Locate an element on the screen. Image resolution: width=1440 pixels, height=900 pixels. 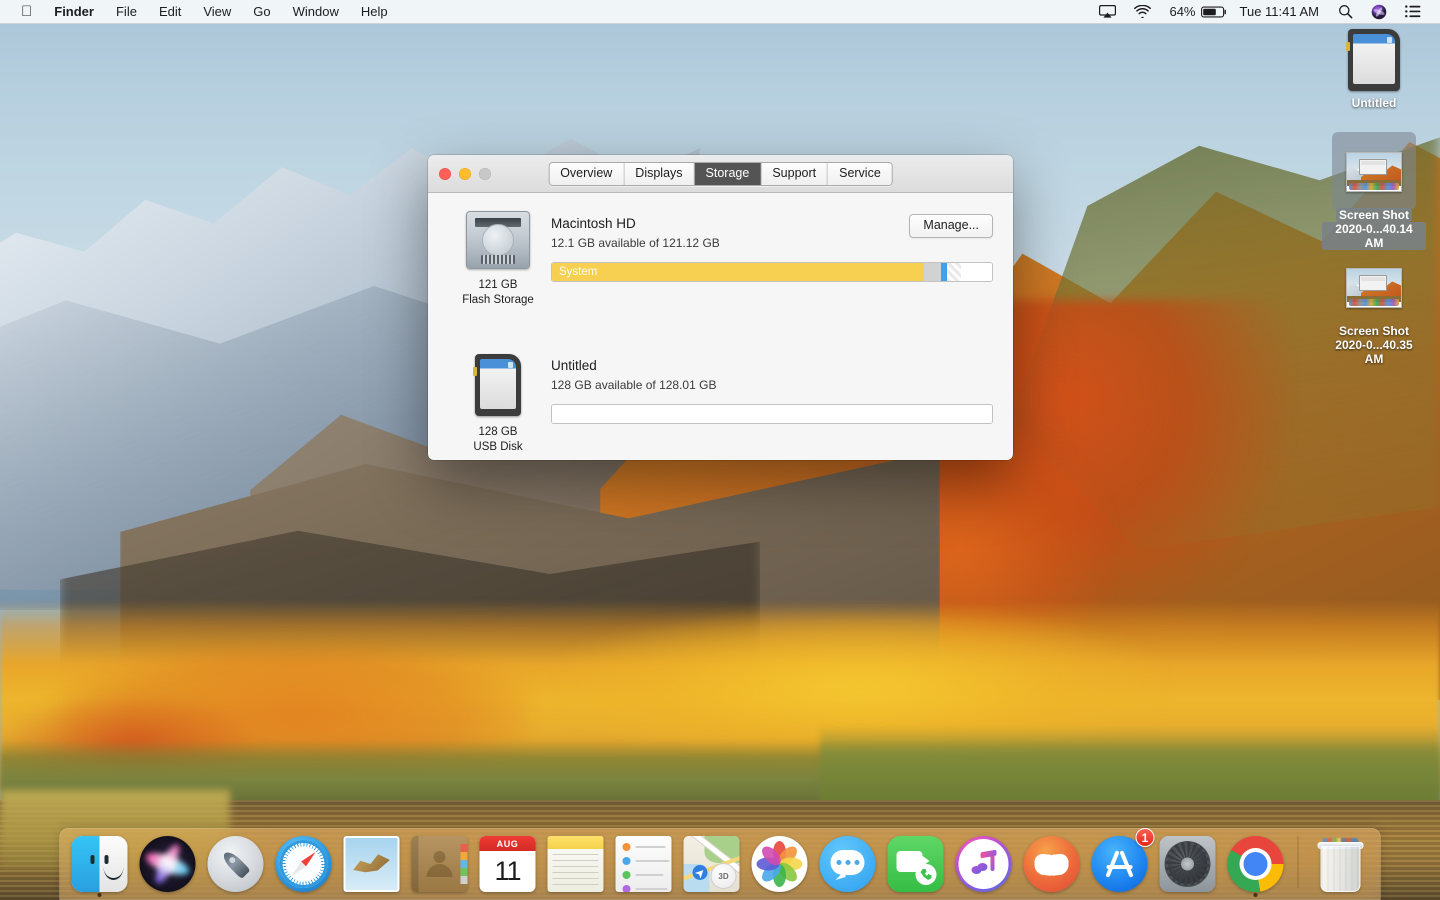
messages-icon is located at coordinates (847, 864).